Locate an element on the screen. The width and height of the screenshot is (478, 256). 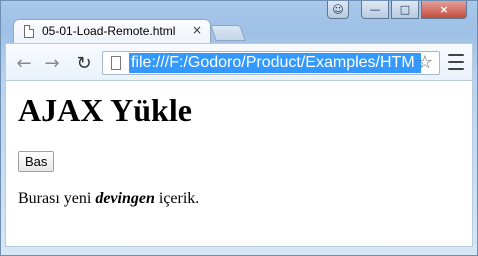
back-button: ← is located at coordinates (24, 63).